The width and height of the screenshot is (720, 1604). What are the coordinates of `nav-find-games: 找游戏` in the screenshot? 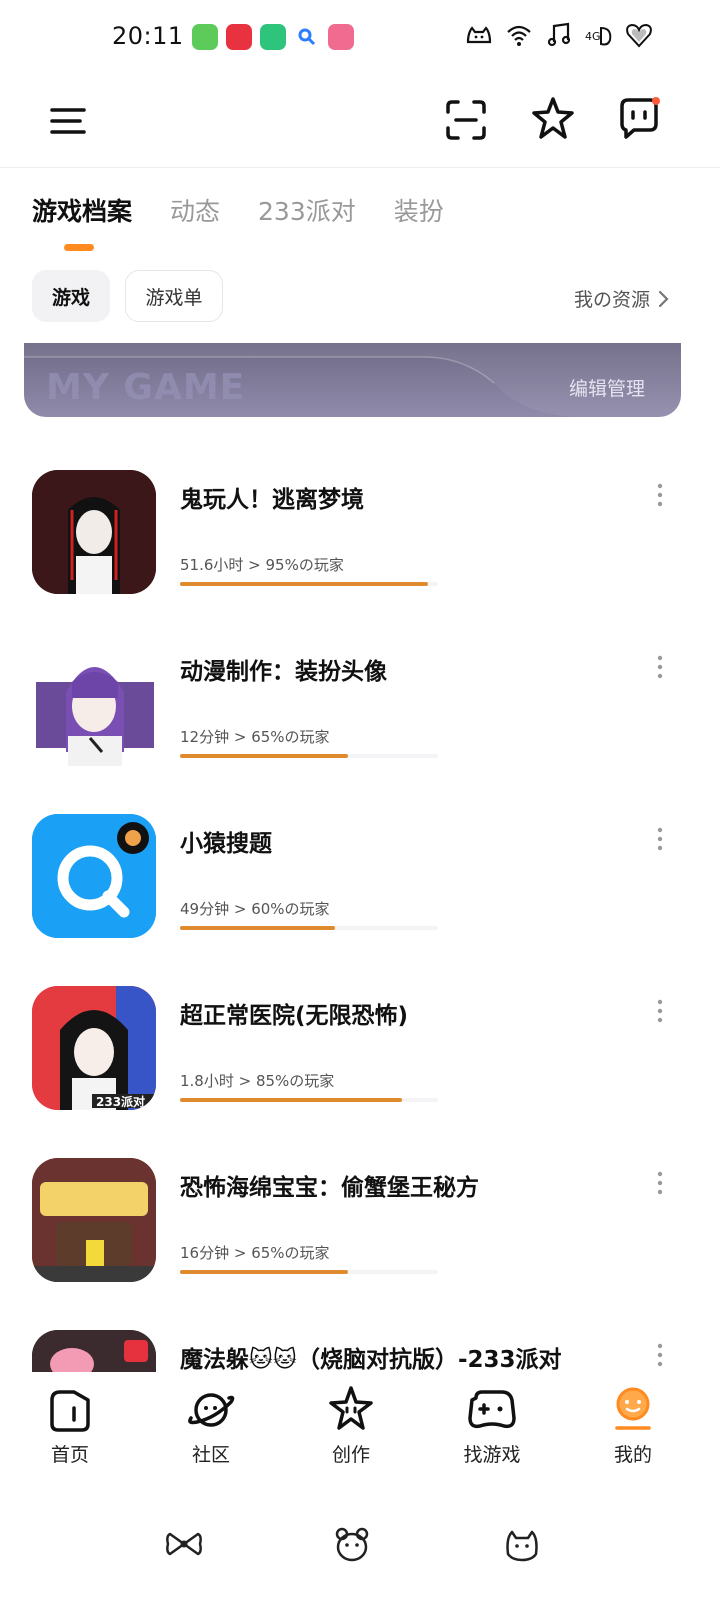 It's located at (492, 1419).